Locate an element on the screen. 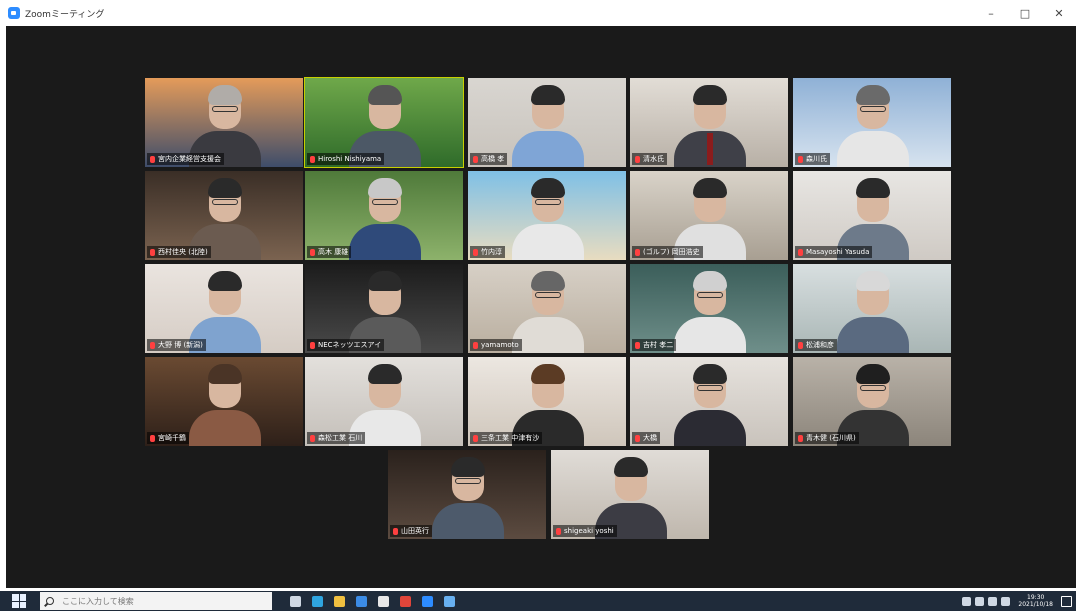  participant-tile: 青木健 (石川県) is located at coordinates (872, 401).